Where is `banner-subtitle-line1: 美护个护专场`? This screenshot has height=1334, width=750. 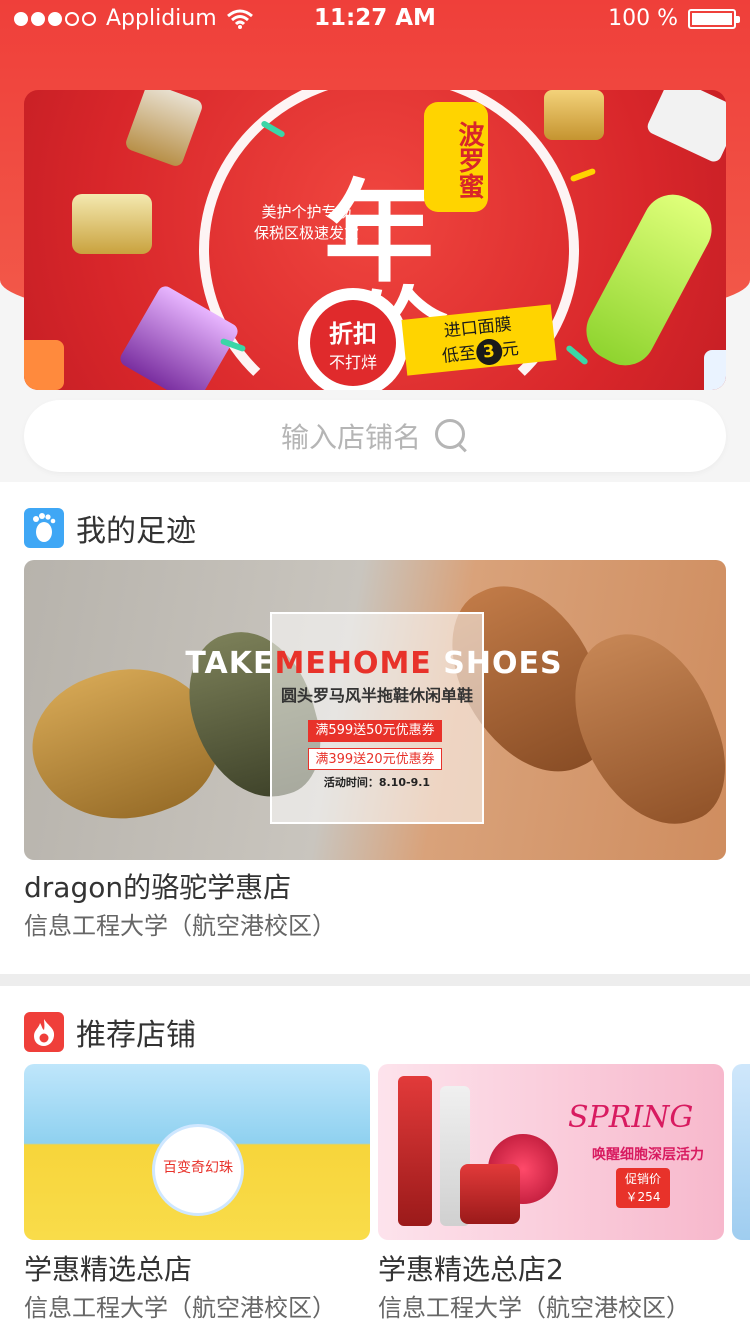 banner-subtitle-line1: 美护个护专场 is located at coordinates (306, 212).